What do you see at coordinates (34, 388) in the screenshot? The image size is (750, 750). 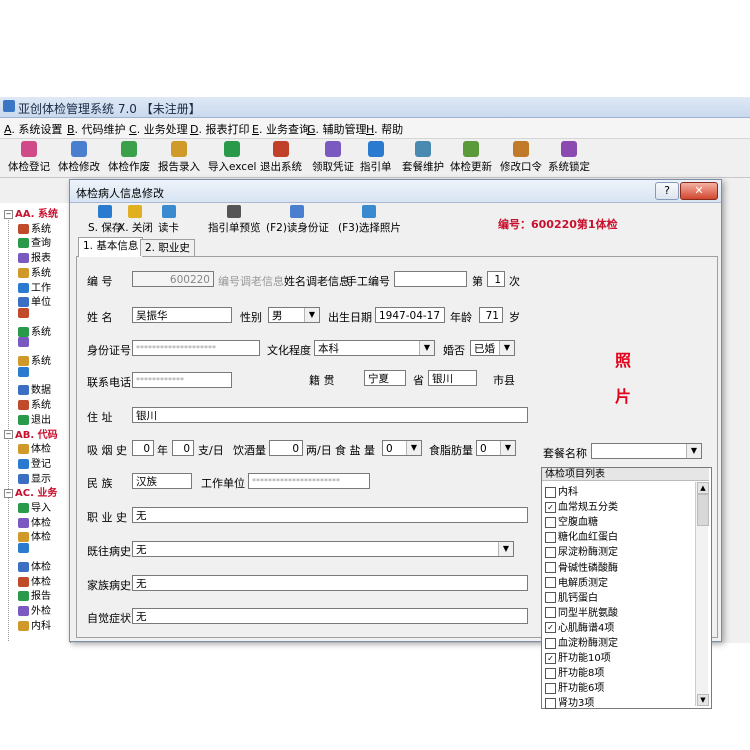 I see `tree-item: 数据` at bounding box center [34, 388].